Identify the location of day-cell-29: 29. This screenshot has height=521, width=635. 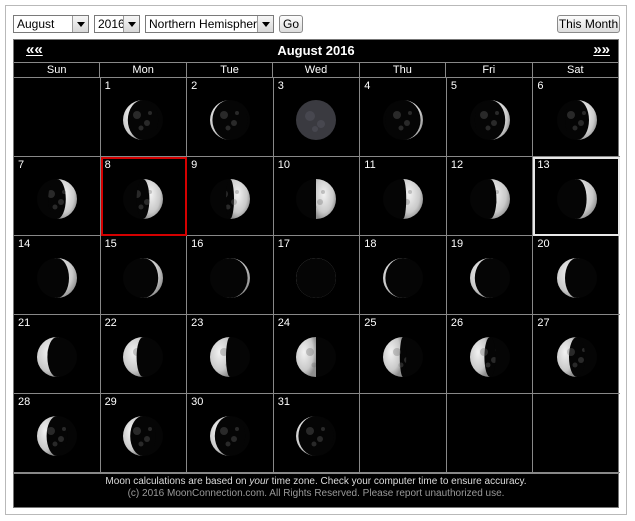
(144, 433).